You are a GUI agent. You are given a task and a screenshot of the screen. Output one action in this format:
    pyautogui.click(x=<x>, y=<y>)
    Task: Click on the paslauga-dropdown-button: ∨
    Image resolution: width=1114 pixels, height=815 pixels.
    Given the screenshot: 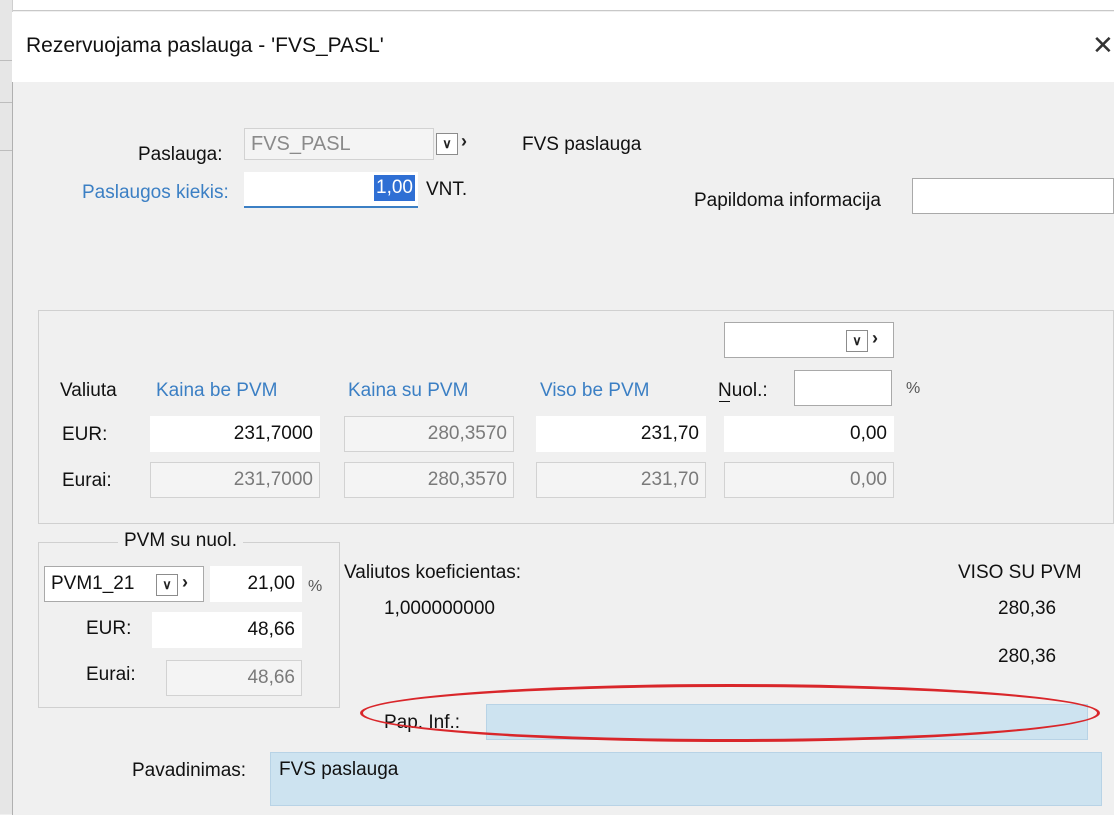 What is the action you would take?
    pyautogui.click(x=447, y=143)
    